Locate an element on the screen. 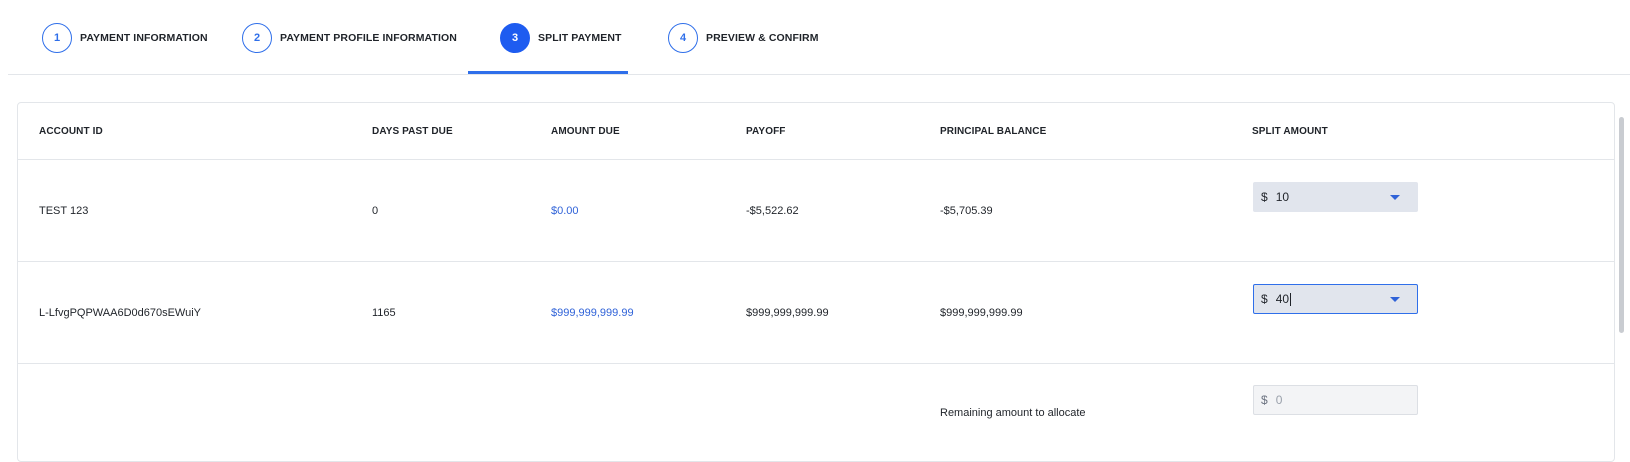  step-payment-information: 1 PAYMENT INFORMATION is located at coordinates (125, 37).